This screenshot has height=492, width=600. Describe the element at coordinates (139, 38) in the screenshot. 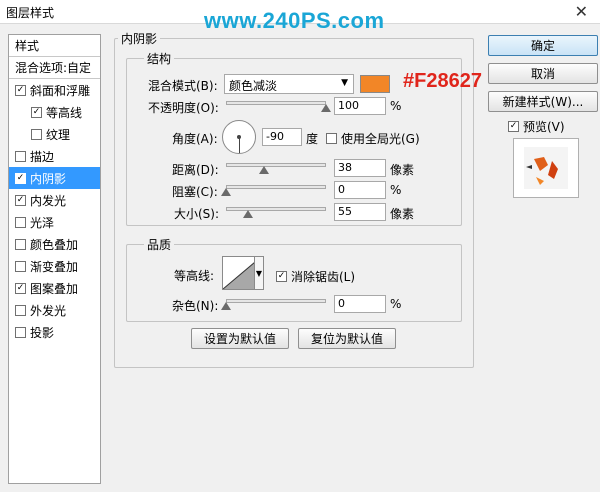

I see `inner-shadow-title: 内阴影` at that location.